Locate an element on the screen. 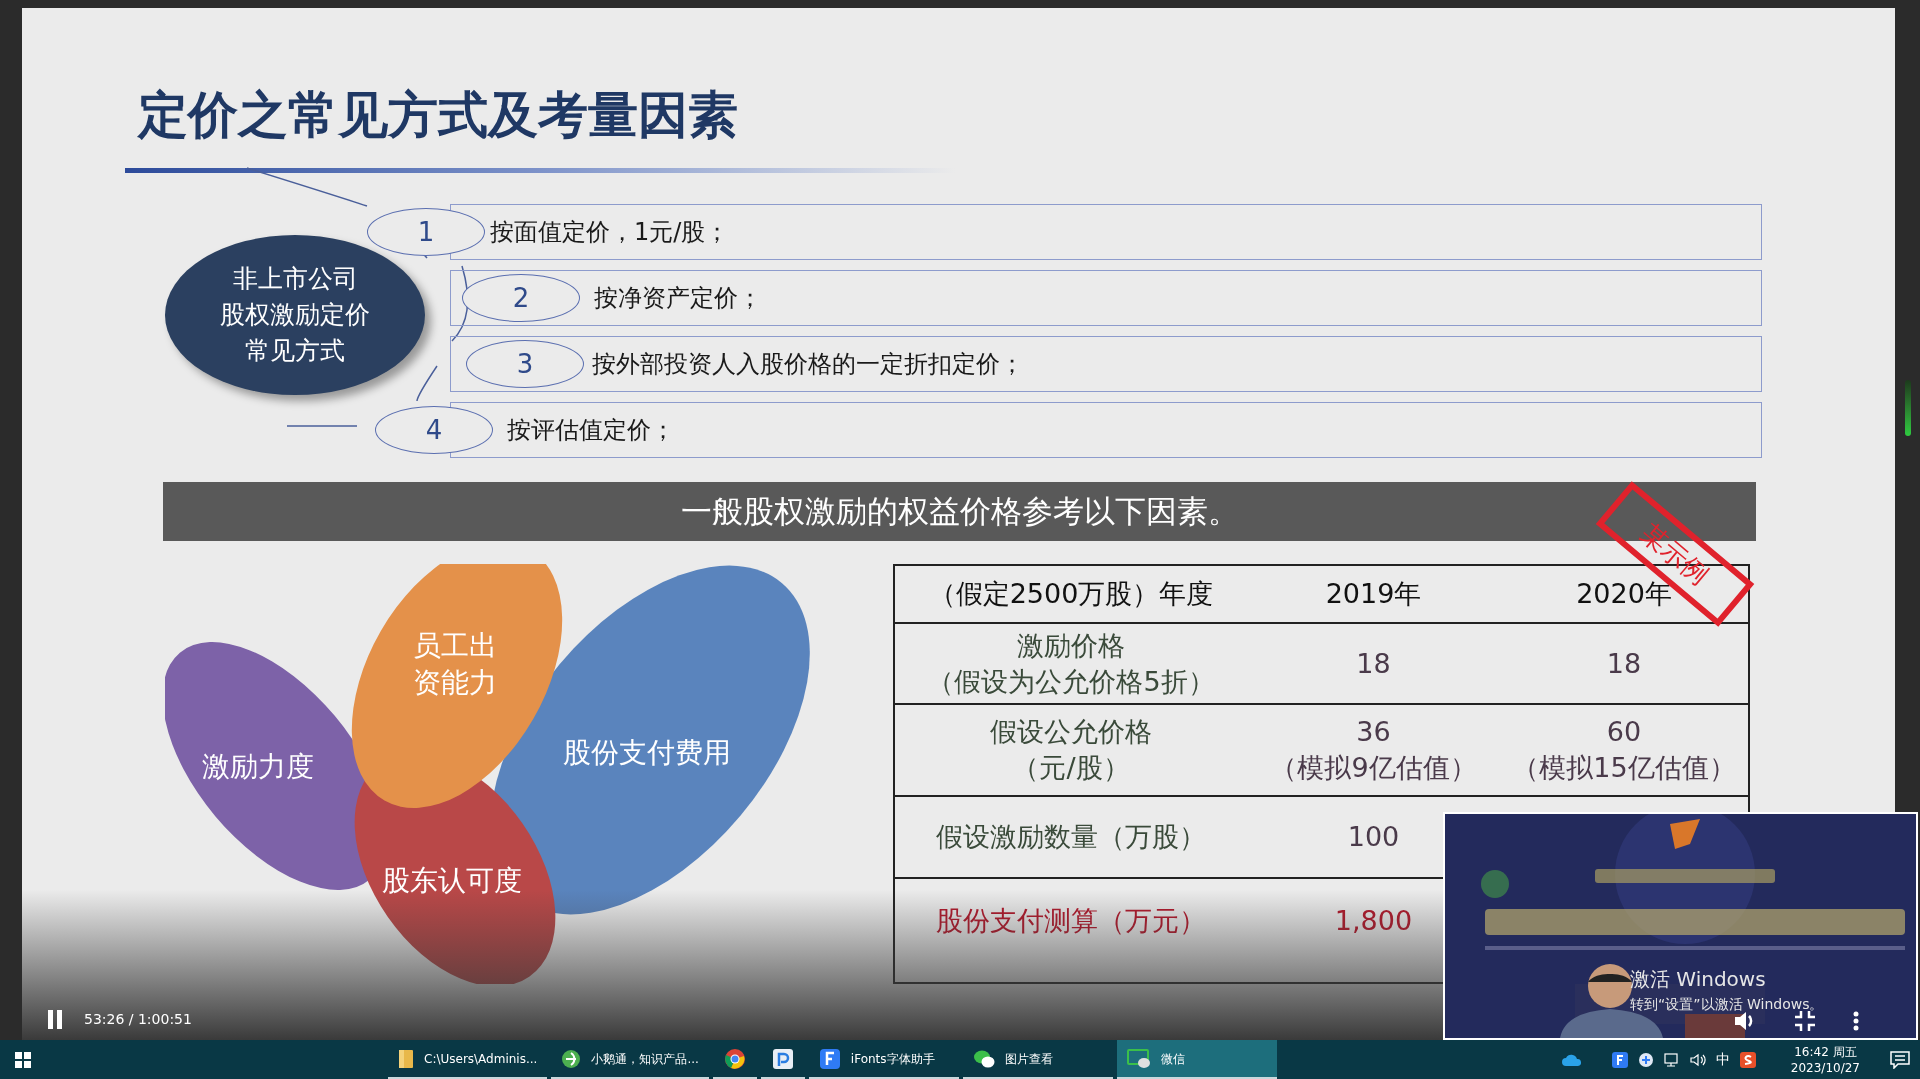  table-cell-text: 1,800 is located at coordinates (1373, 920).